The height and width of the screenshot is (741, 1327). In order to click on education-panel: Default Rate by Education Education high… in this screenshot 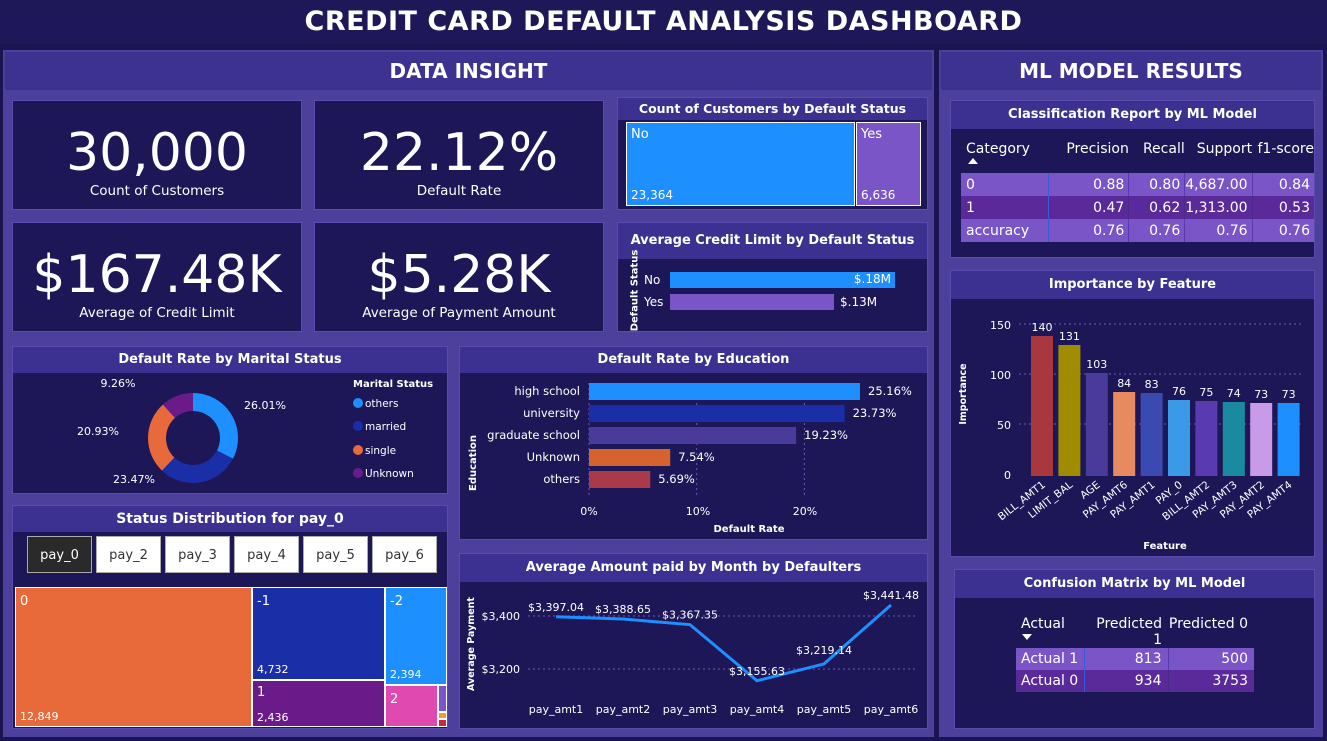, I will do `click(693, 443)`.